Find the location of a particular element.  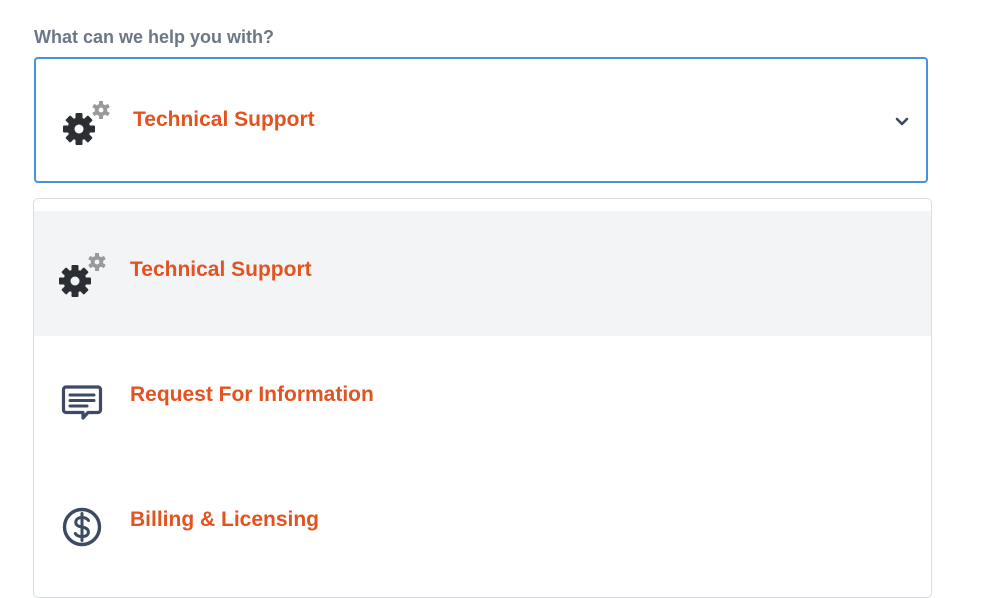

option-label: Request For Information is located at coordinates (252, 394).